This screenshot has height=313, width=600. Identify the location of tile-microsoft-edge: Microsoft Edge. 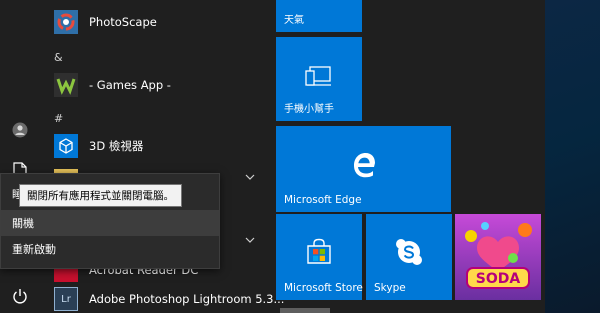
(363, 169).